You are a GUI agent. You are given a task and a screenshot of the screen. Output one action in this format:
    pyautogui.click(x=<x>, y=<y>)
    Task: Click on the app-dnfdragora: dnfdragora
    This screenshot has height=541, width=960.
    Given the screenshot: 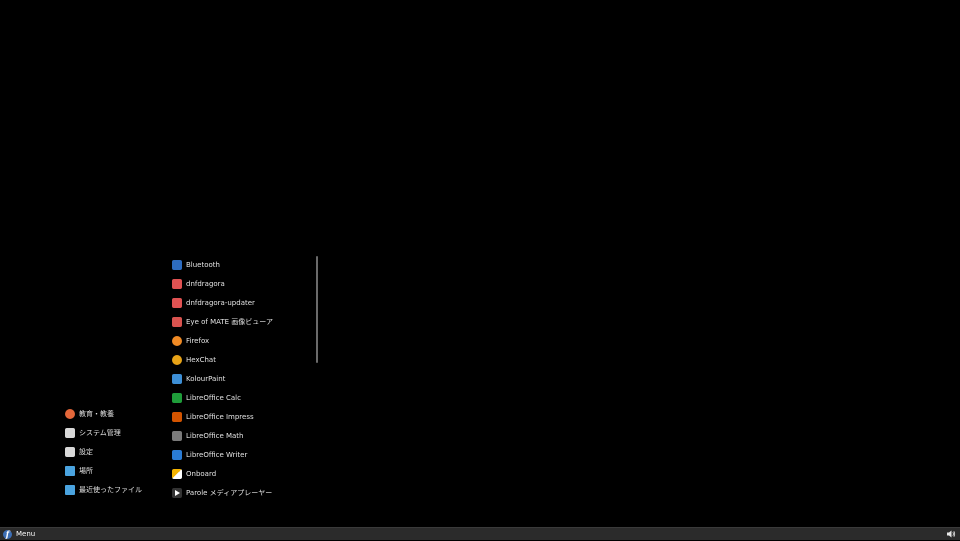 What is the action you would take?
    pyautogui.click(x=241, y=283)
    